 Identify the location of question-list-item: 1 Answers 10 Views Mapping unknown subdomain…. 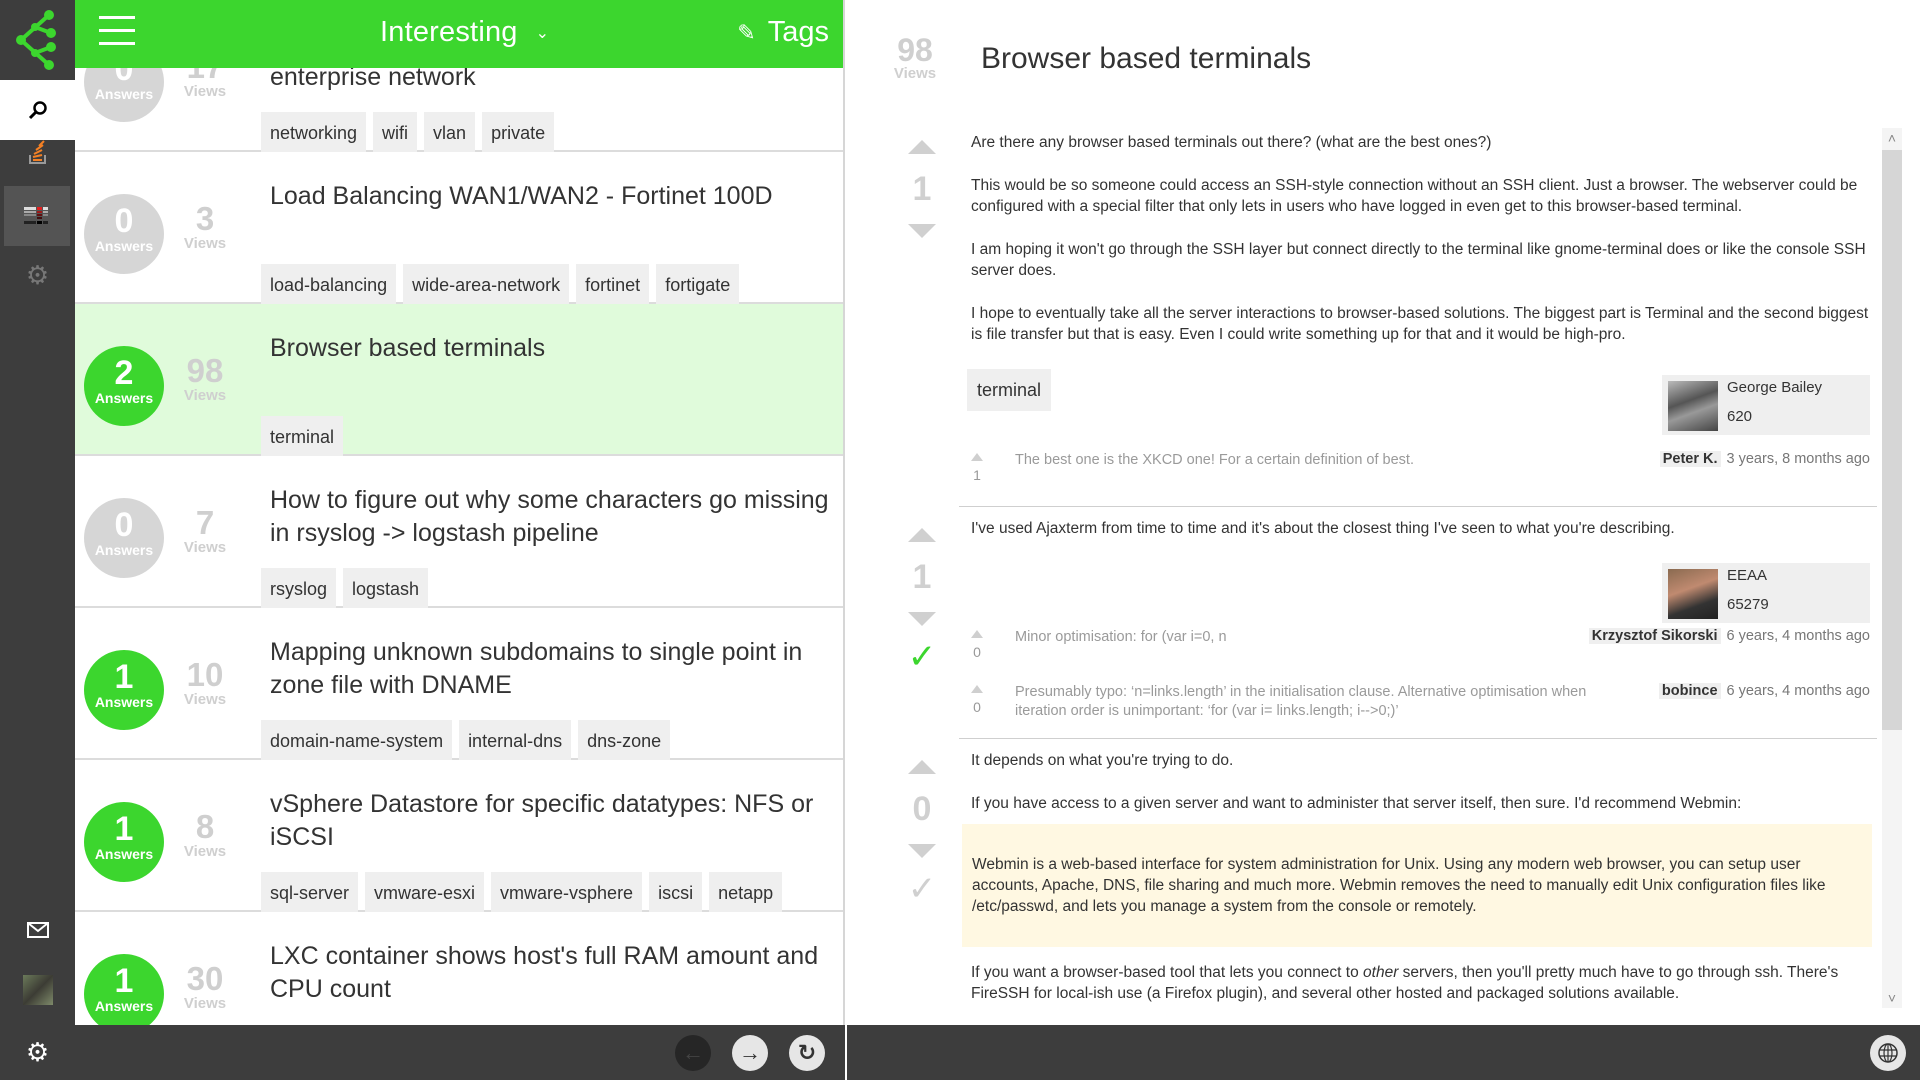
(459, 685).